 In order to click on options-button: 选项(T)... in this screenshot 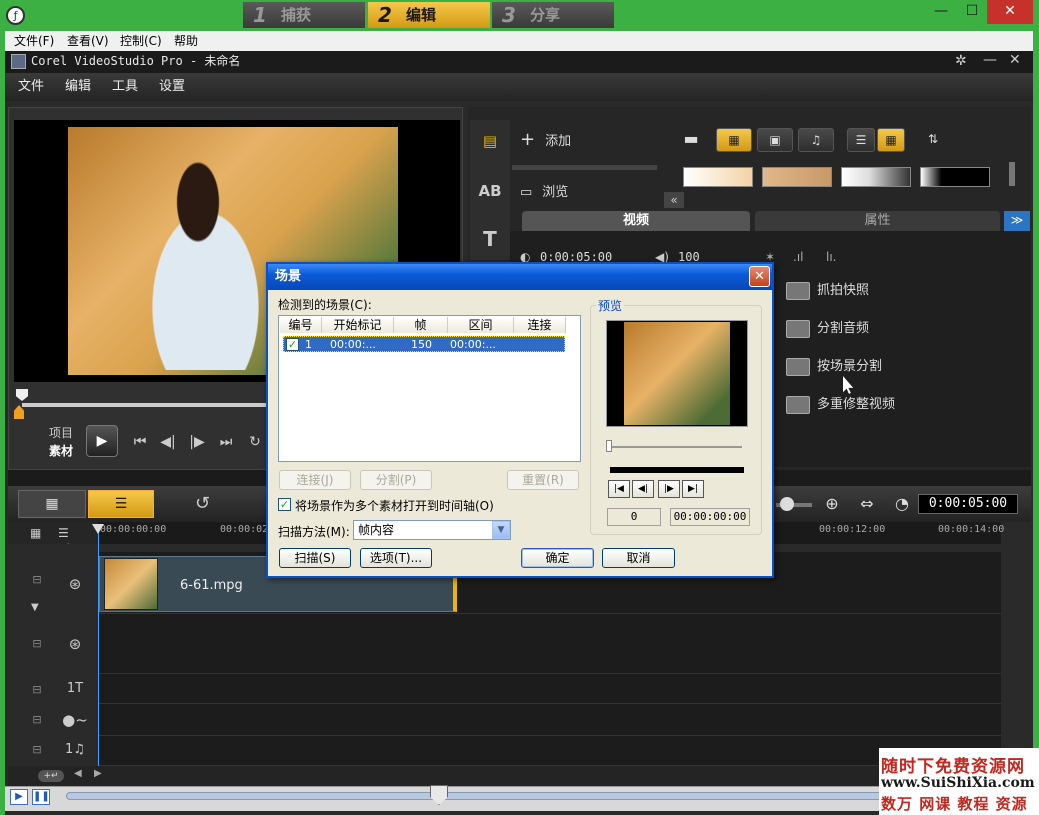, I will do `click(396, 558)`.